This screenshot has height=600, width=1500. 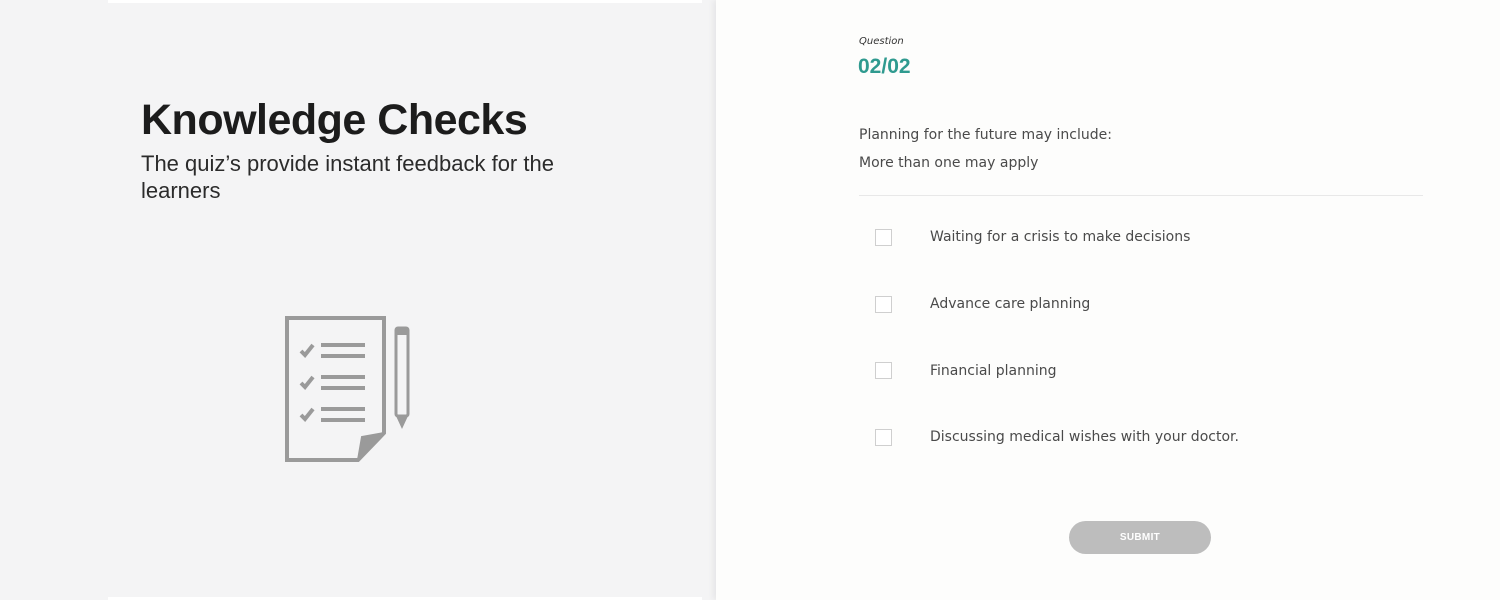 What do you see at coordinates (1060, 237) in the screenshot?
I see `answer-label: Waiting for a crisis to make decisions` at bounding box center [1060, 237].